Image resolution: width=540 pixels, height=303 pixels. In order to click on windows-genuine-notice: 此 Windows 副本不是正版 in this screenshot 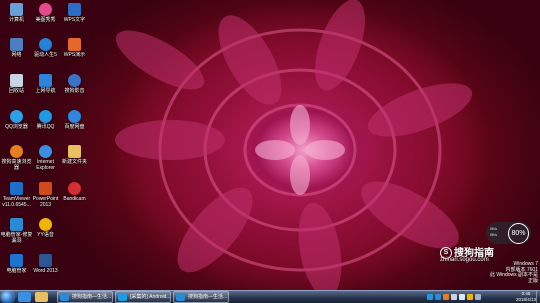, I will do `click(513, 278)`.